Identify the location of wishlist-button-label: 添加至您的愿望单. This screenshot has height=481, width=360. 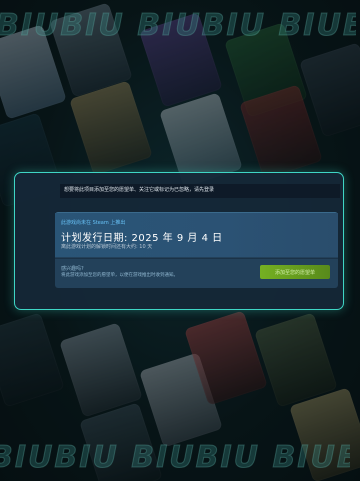
(294, 272).